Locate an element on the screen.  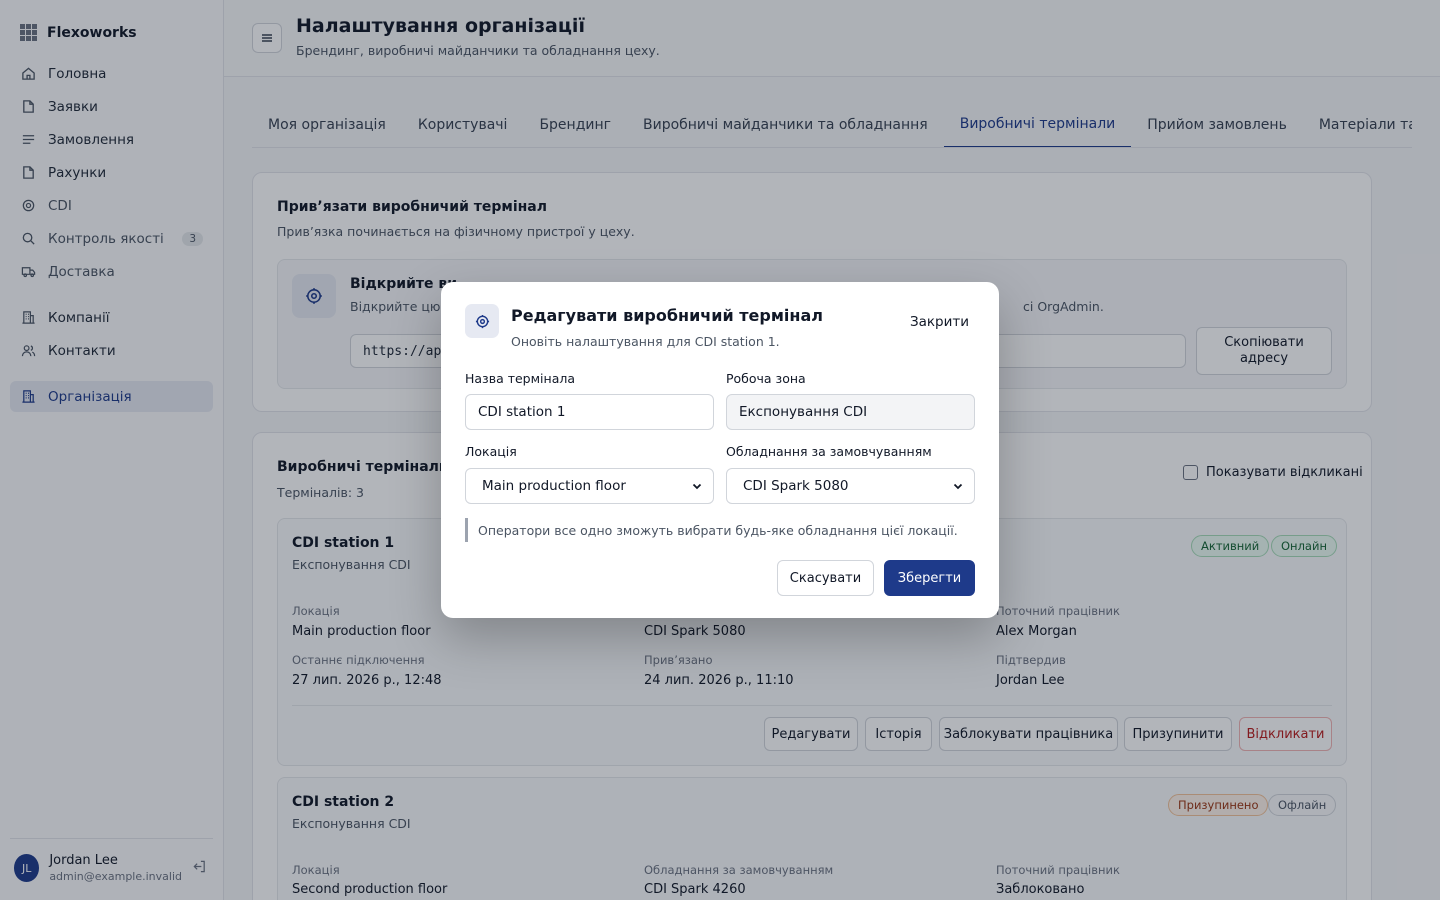
equipment-label: Обладнання за замовчуванням is located at coordinates (829, 451).